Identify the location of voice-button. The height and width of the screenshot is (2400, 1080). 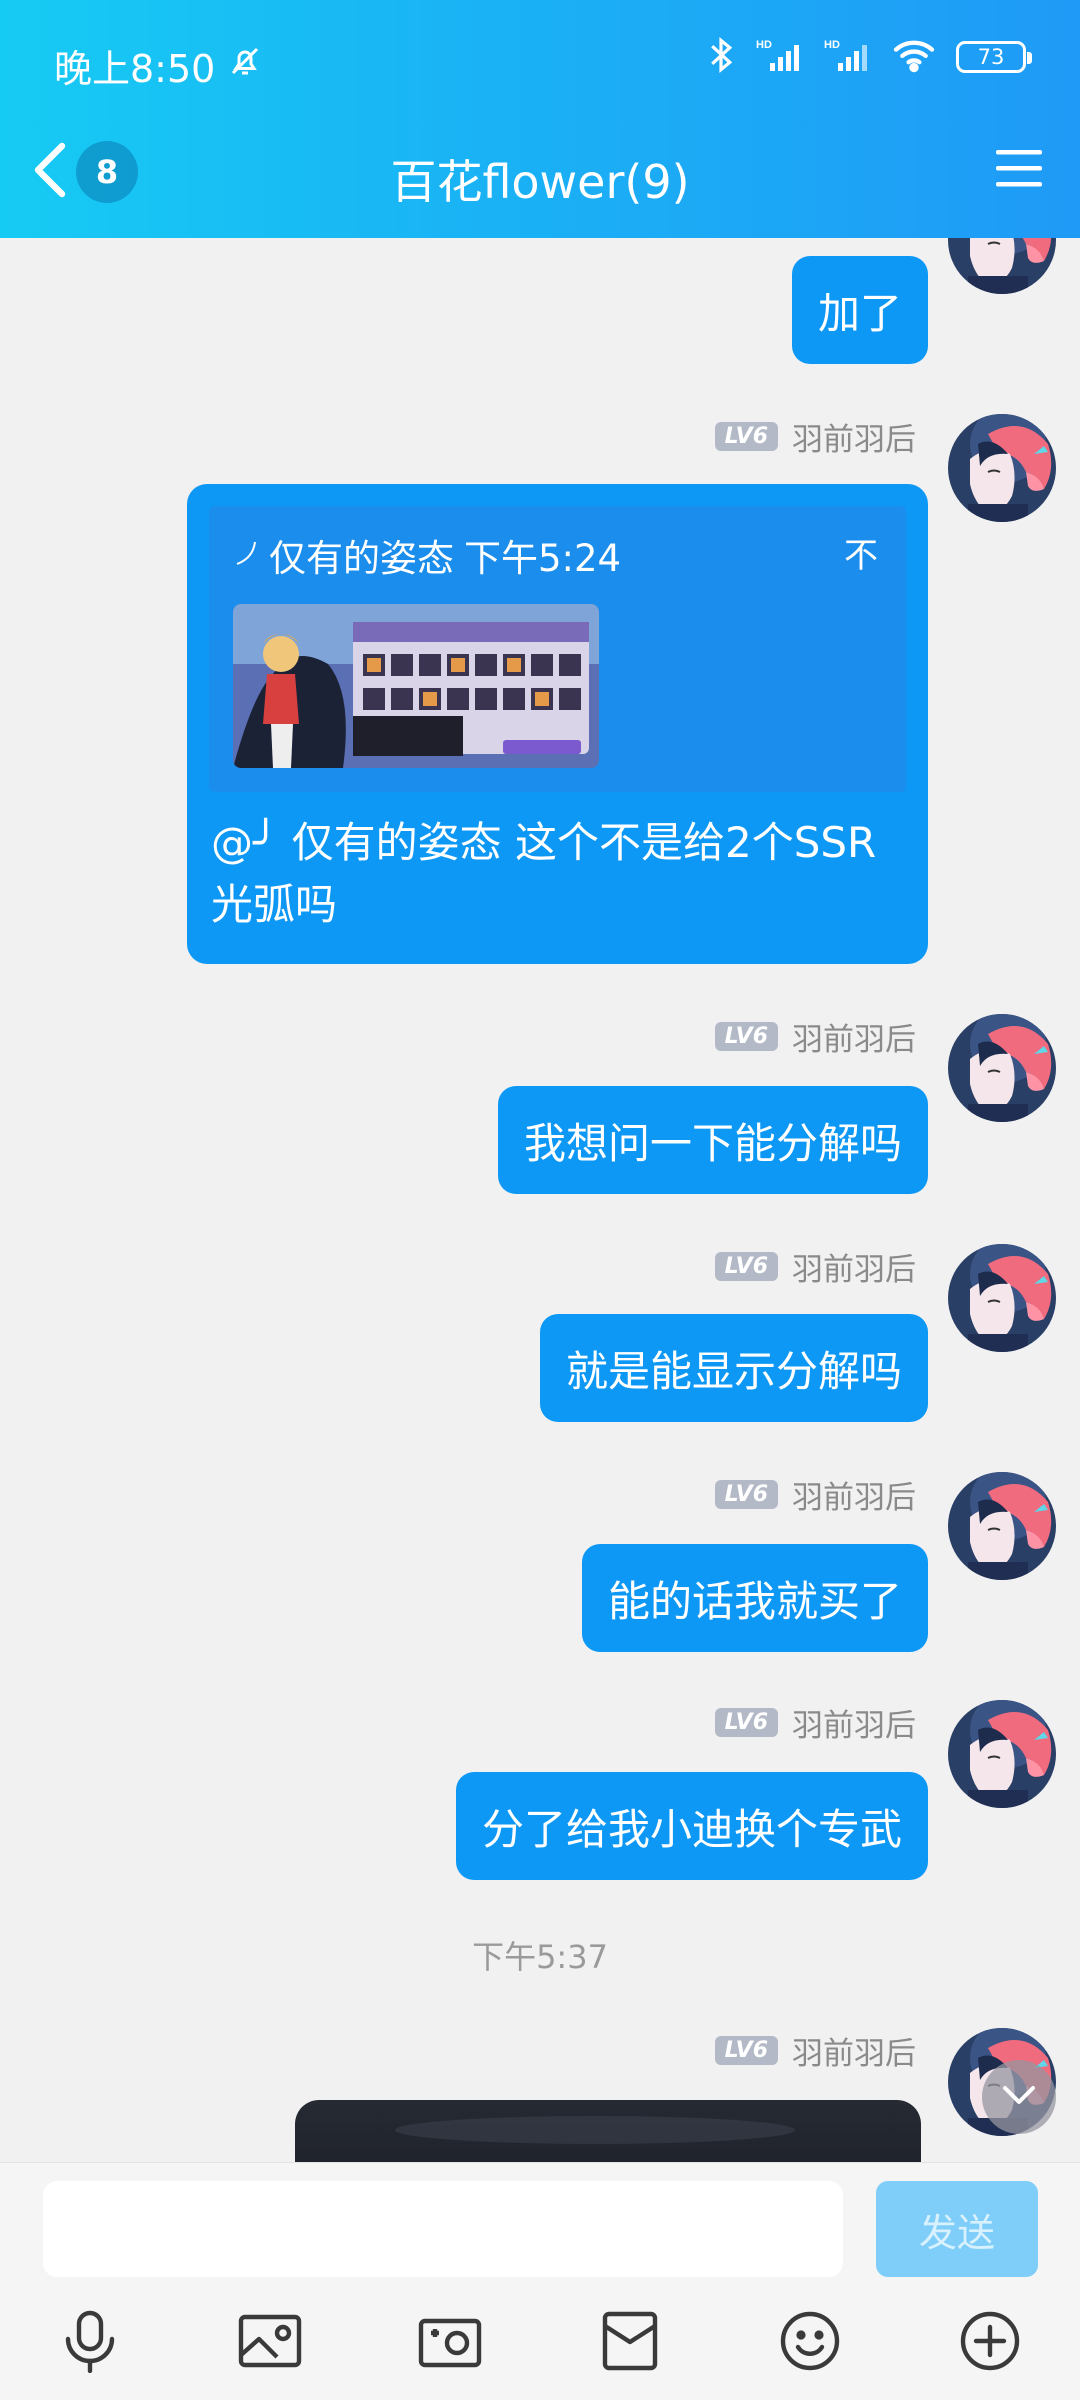
(90, 2343).